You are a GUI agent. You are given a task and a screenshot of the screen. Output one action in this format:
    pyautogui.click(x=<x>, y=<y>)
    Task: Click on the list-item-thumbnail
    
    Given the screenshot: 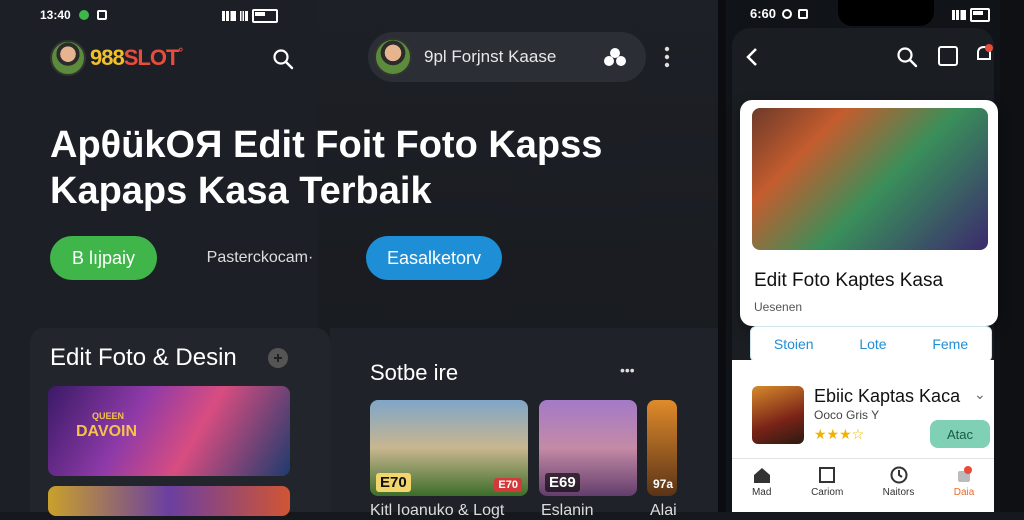 What is the action you would take?
    pyautogui.click(x=778, y=415)
    